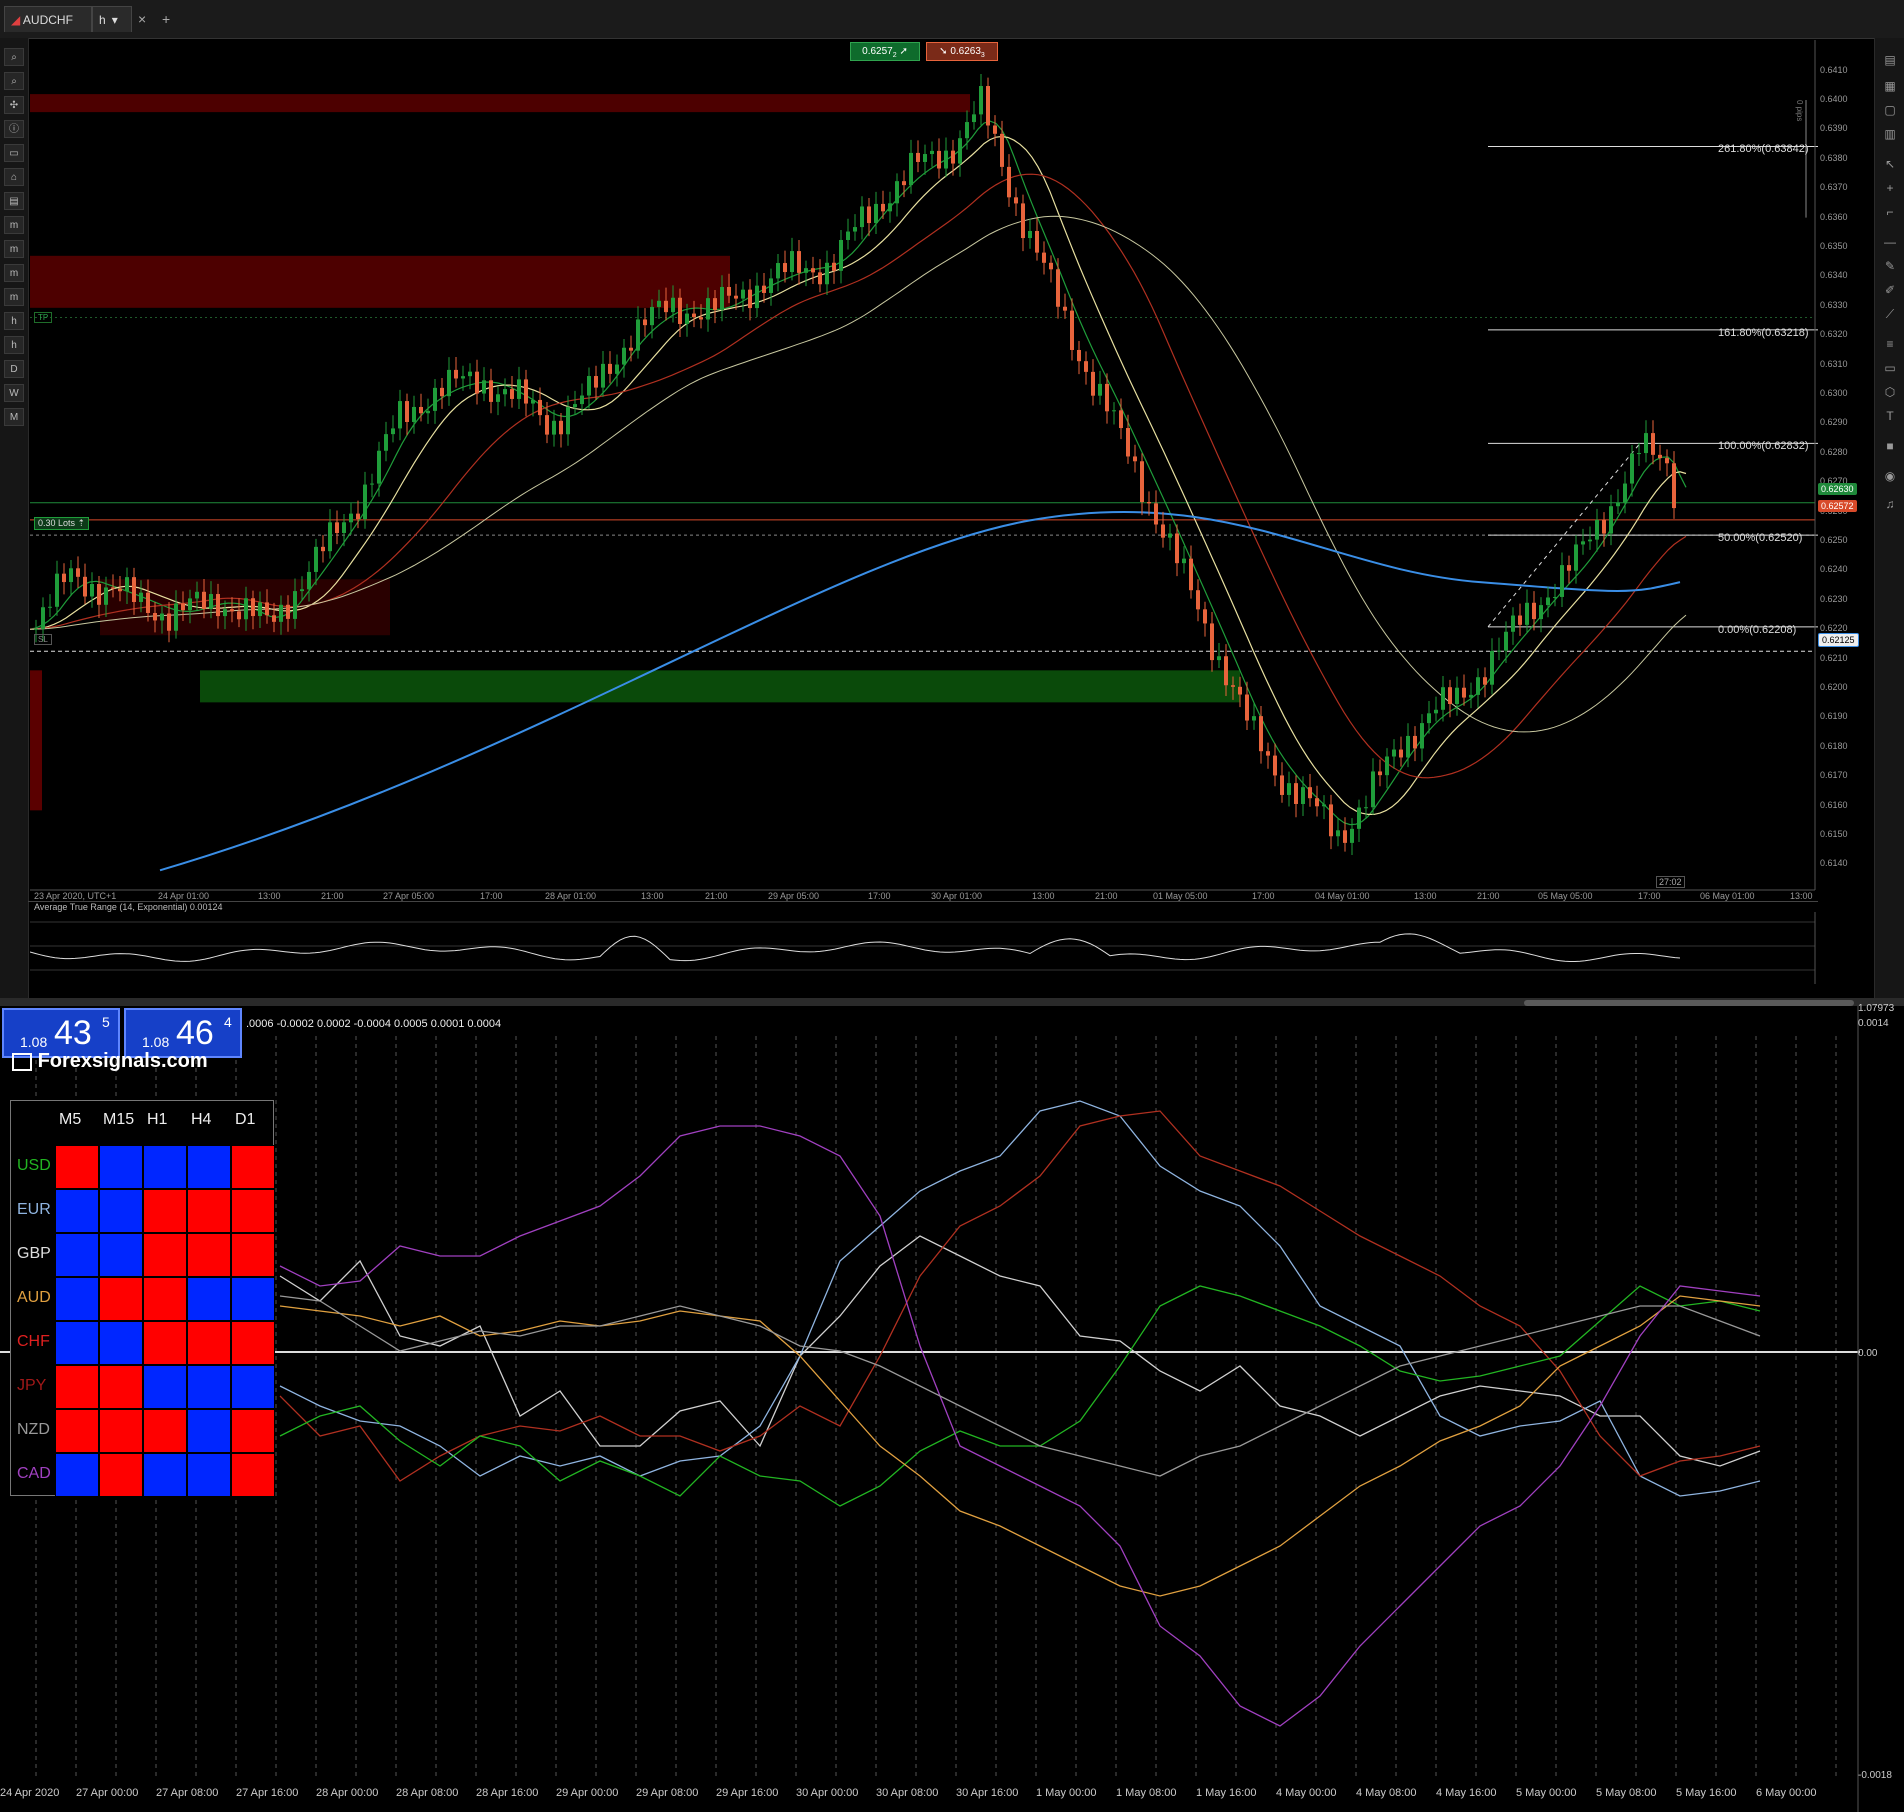 Image resolution: width=1904 pixels, height=1812 pixels. Describe the element at coordinates (14, 345) in the screenshot. I see `timeframe-h4: h` at that location.